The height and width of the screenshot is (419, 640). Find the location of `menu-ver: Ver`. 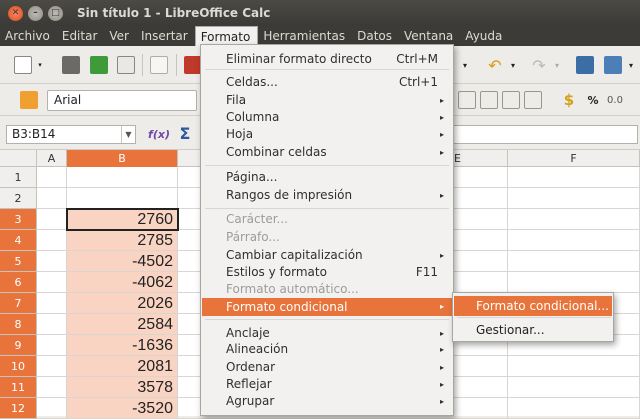

menu-ver: Ver is located at coordinates (120, 36).